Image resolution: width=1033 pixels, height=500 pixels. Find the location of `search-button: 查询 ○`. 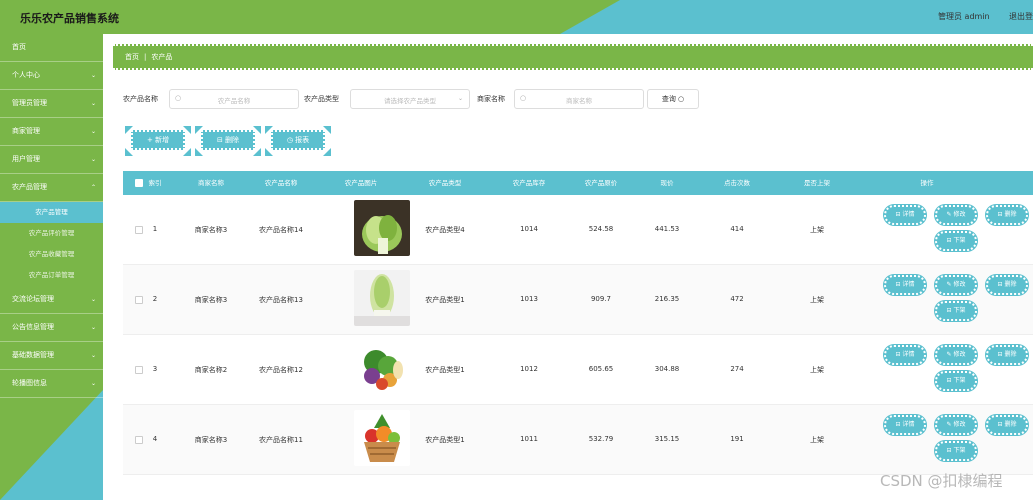

search-button: 查询 ○ is located at coordinates (673, 99).